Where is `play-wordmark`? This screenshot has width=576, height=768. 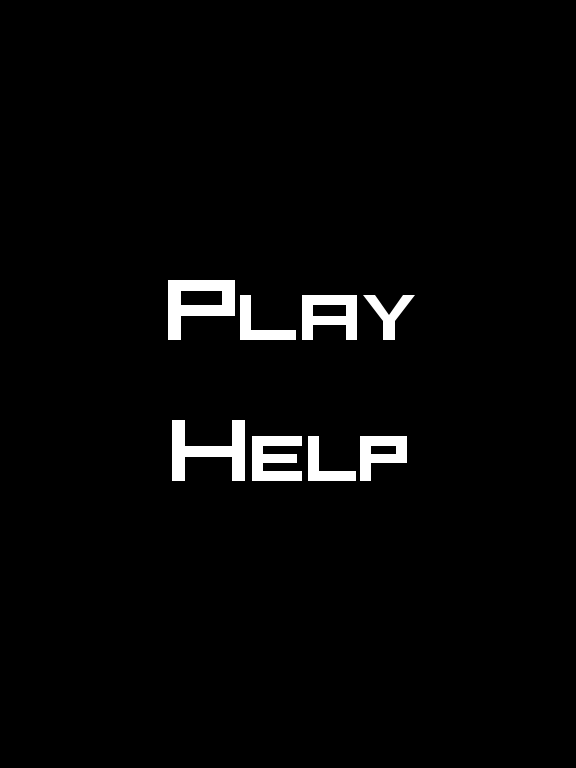 play-wordmark is located at coordinates (291, 310).